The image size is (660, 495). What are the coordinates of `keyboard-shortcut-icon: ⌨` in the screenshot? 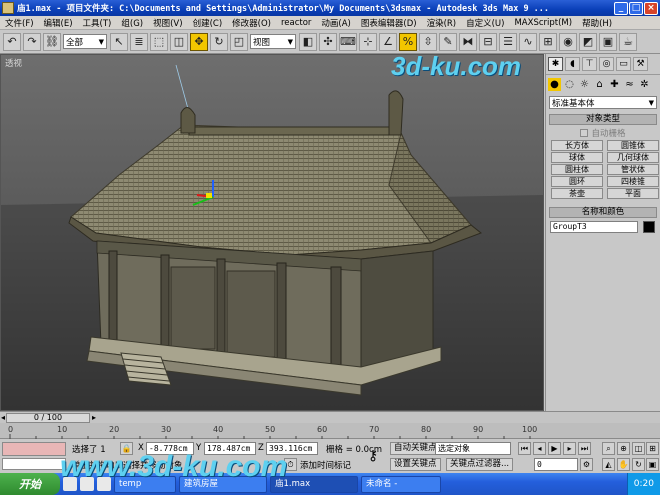 It's located at (348, 41).